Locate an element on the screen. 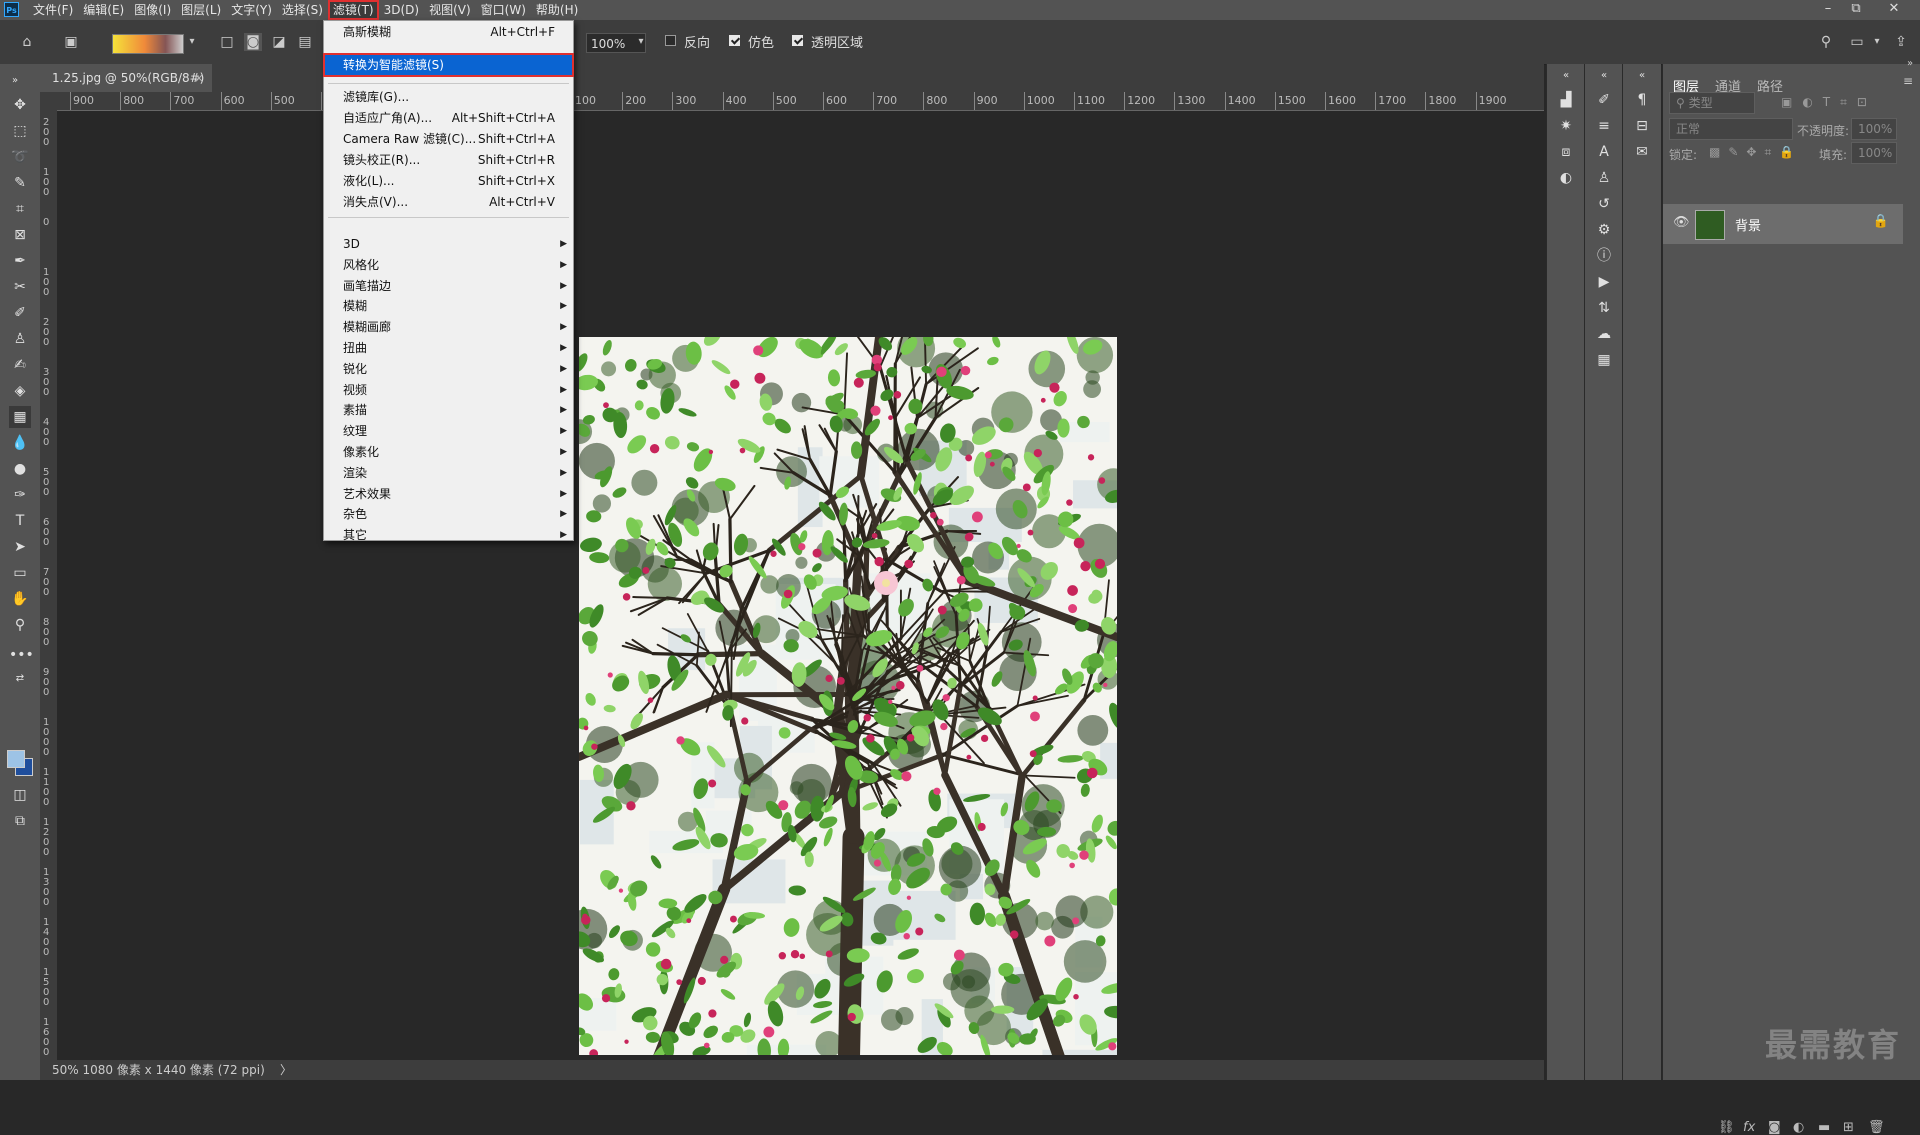 The image size is (1920, 1135). path-select-tool-icon: ➤ is located at coordinates (20, 547).